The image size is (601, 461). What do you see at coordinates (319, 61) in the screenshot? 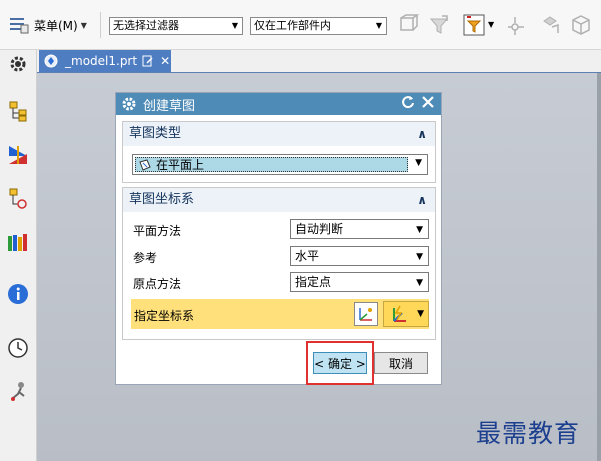
I see `document-tab-strip: _model1.prt ✕` at bounding box center [319, 61].